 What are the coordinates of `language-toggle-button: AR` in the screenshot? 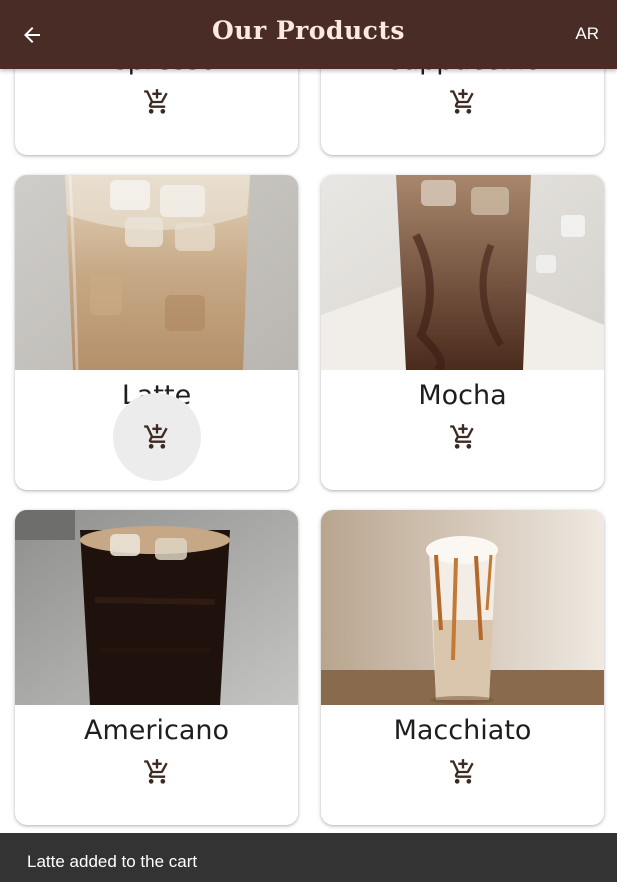 It's located at (587, 34).